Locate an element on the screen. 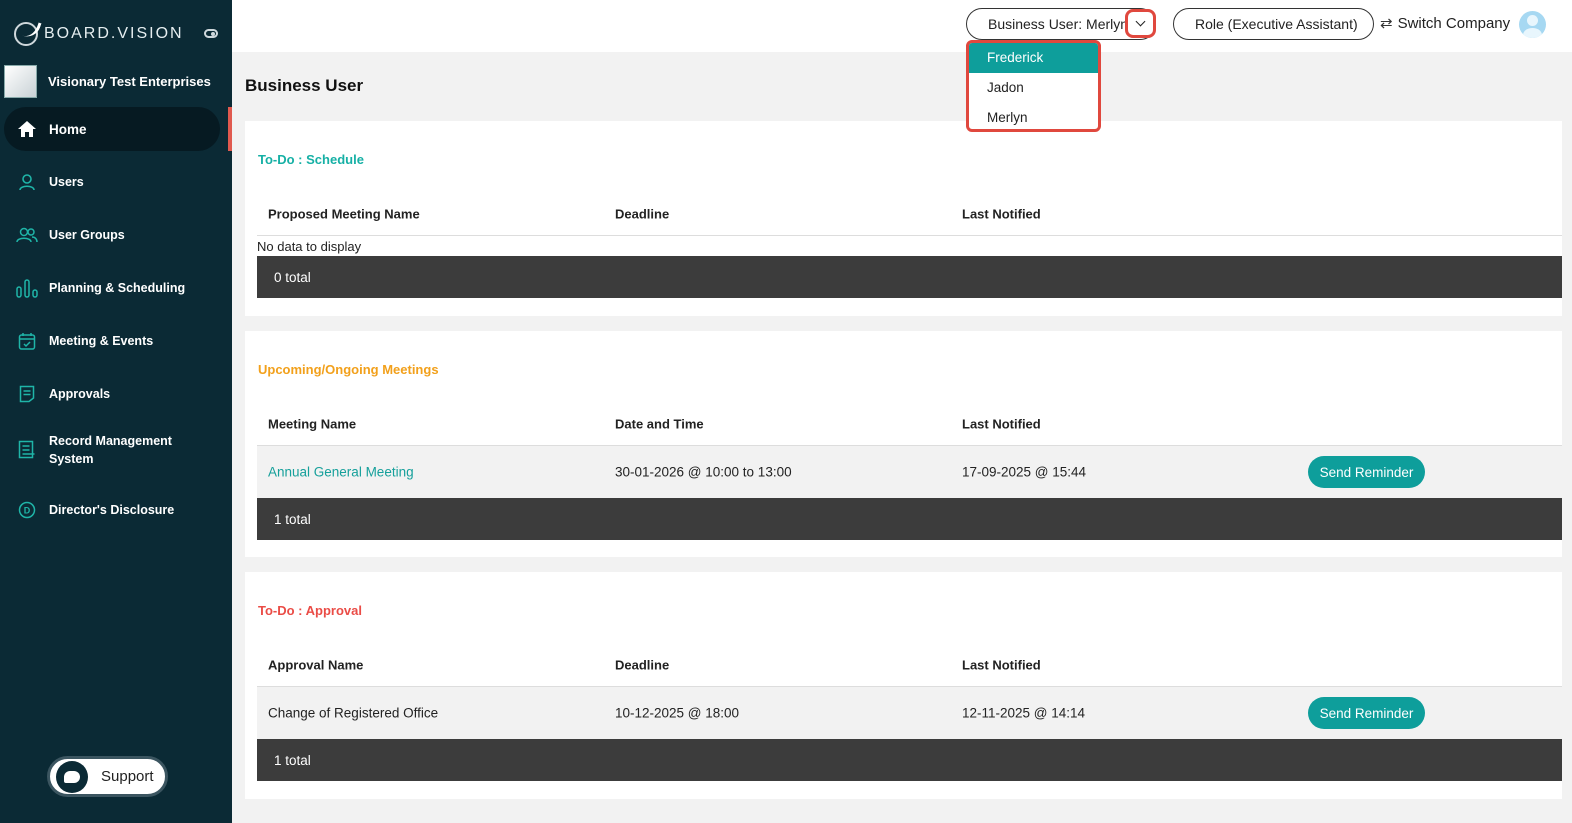 The image size is (1572, 823). company-logo is located at coordinates (20, 81).